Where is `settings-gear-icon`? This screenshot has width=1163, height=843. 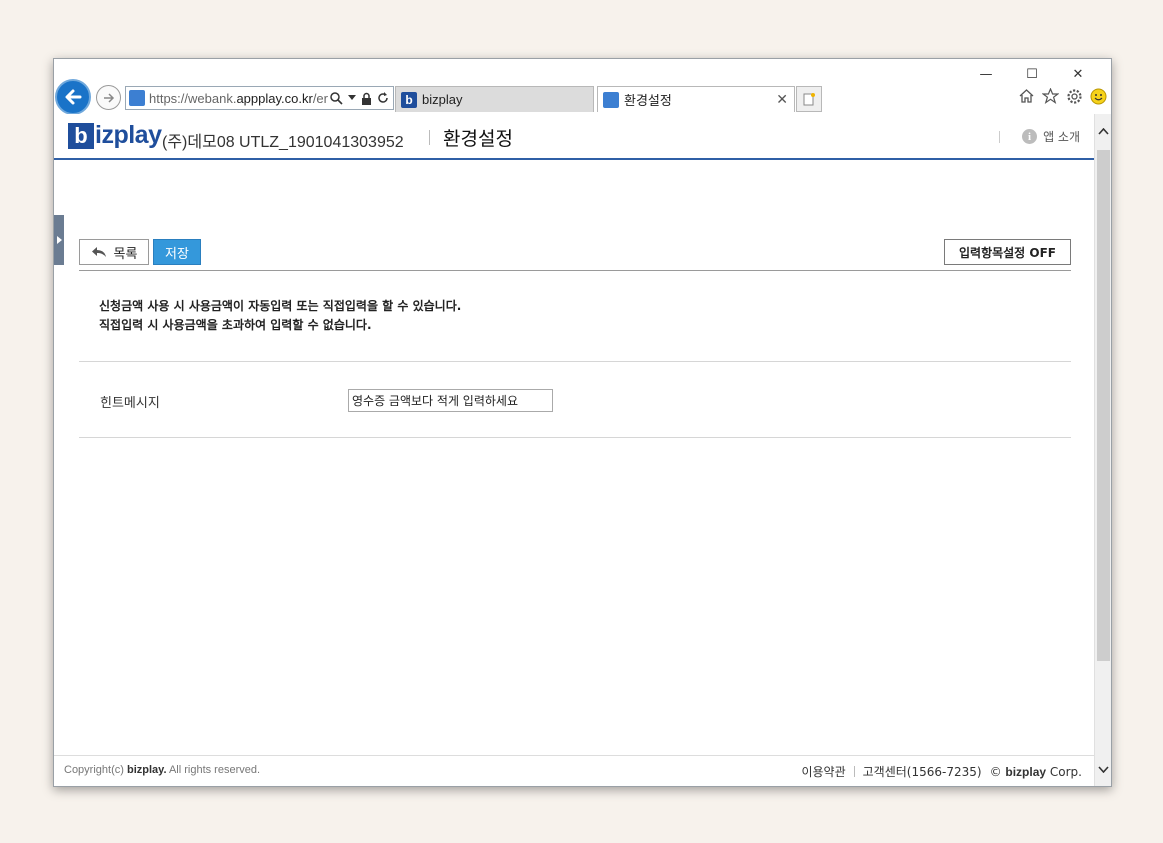 settings-gear-icon is located at coordinates (1074, 96).